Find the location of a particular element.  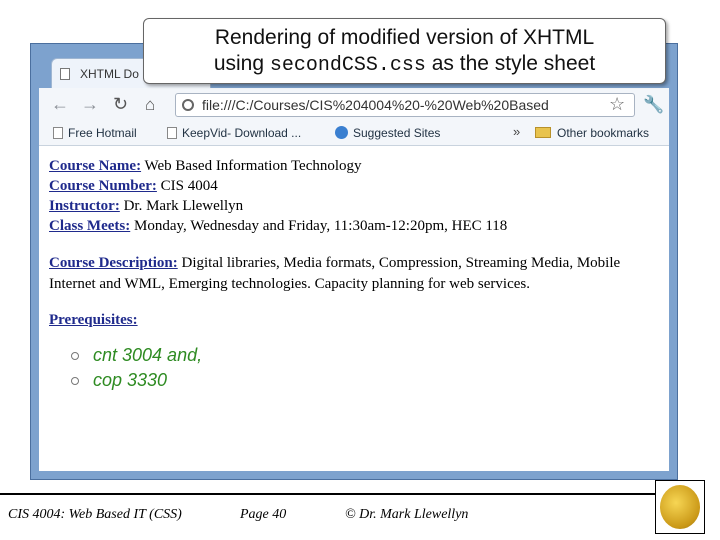

course-description-label: Course Description: is located at coordinates (113, 263).